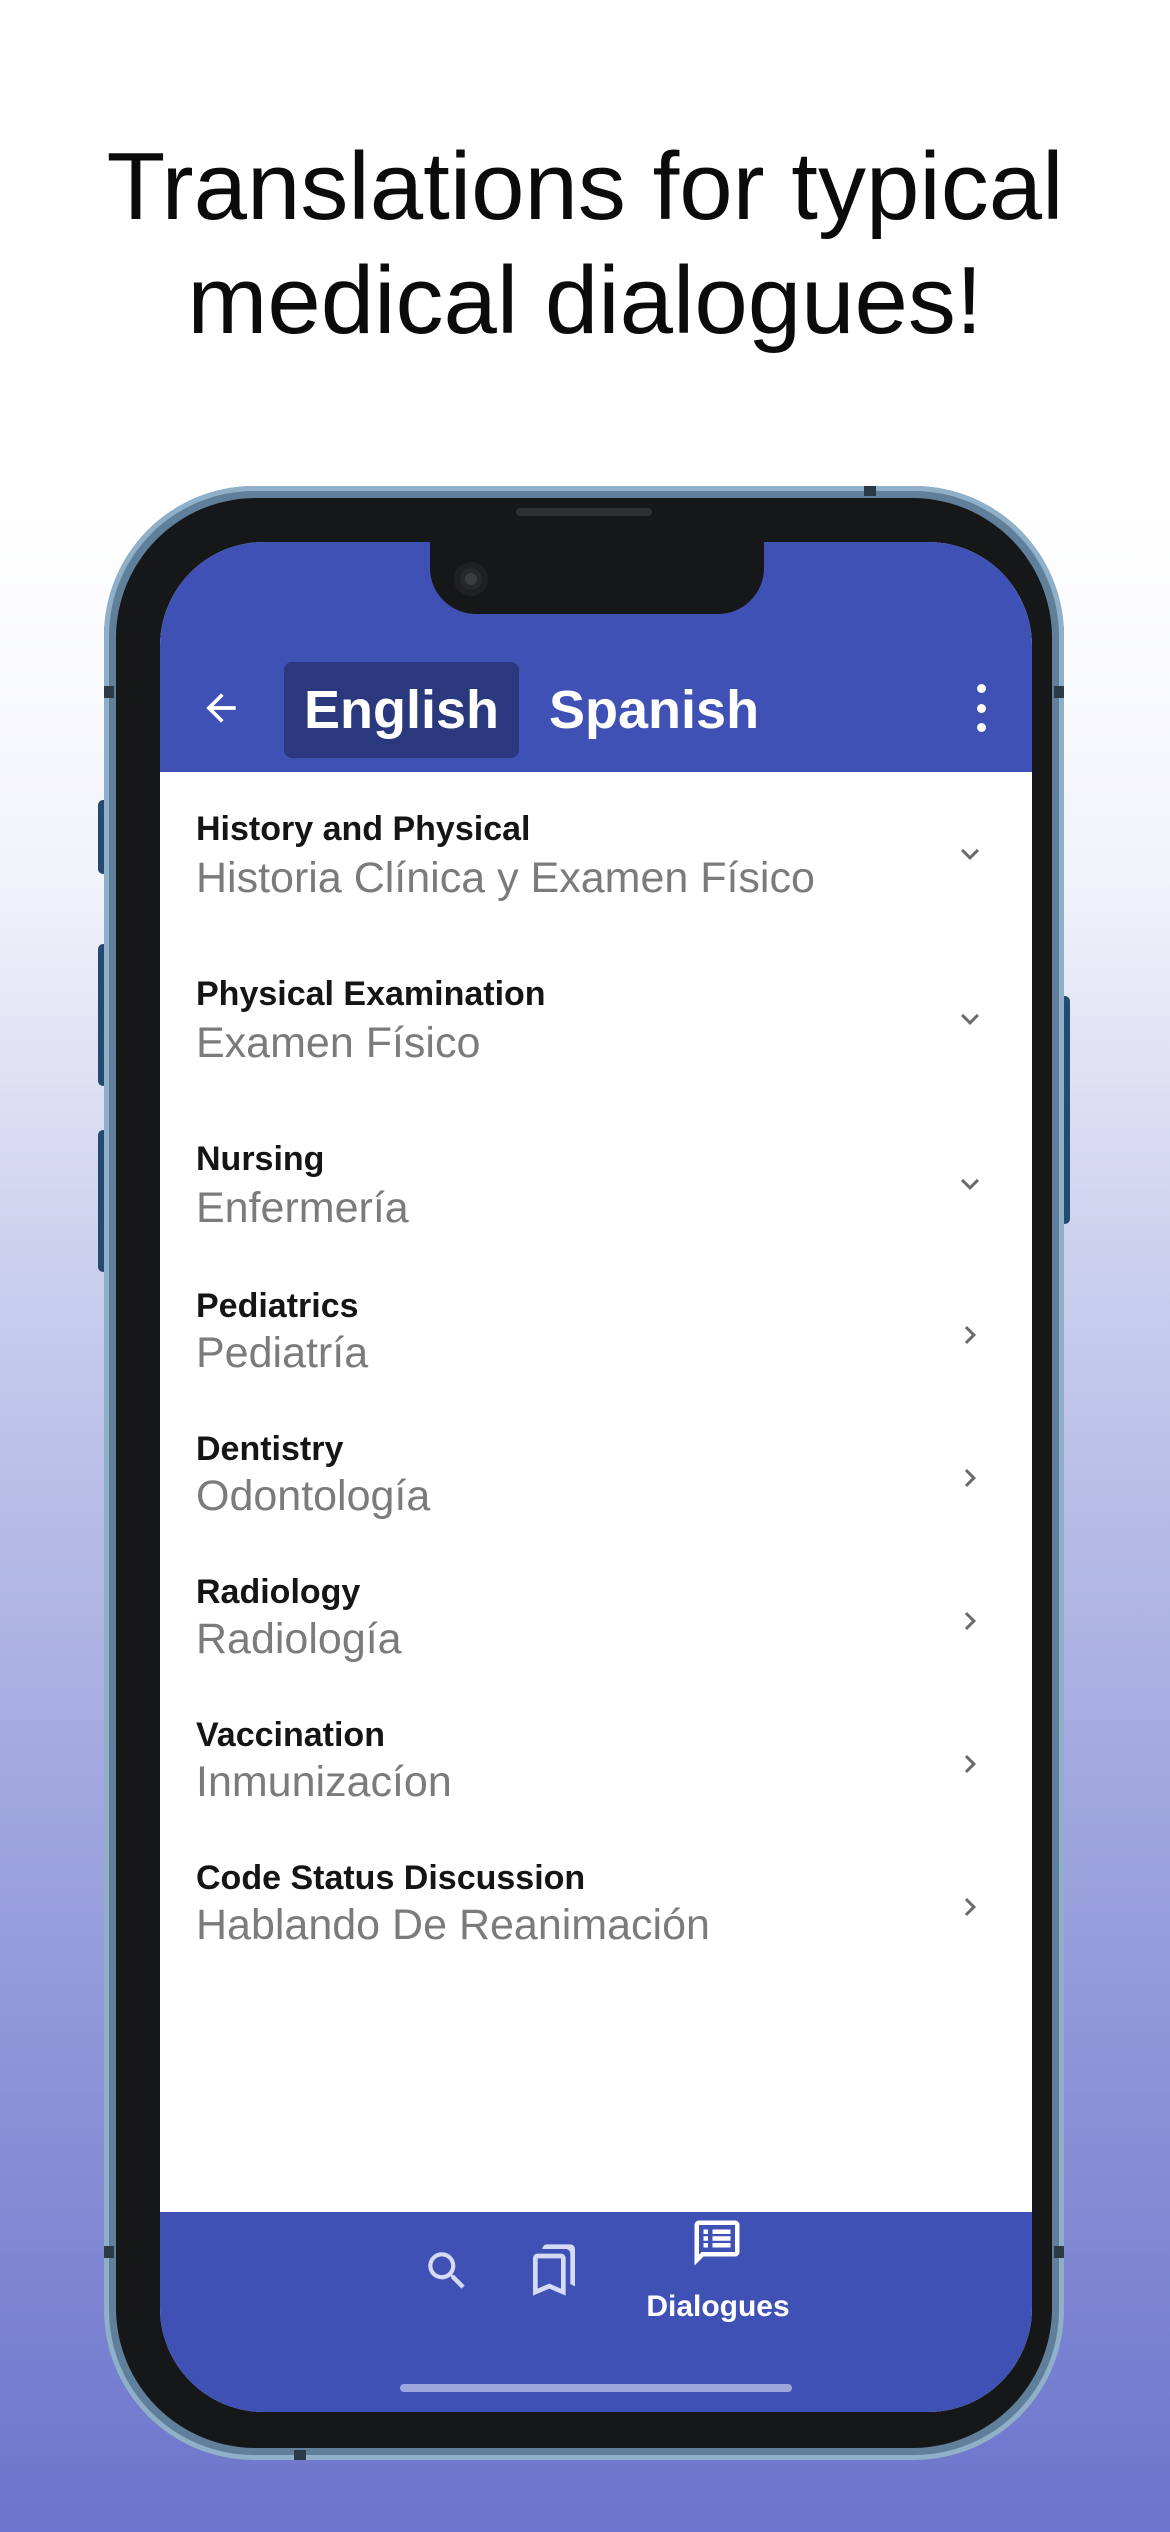  What do you see at coordinates (596, 1767) in the screenshot?
I see `list-item: Vaccination Inmunizacíon` at bounding box center [596, 1767].